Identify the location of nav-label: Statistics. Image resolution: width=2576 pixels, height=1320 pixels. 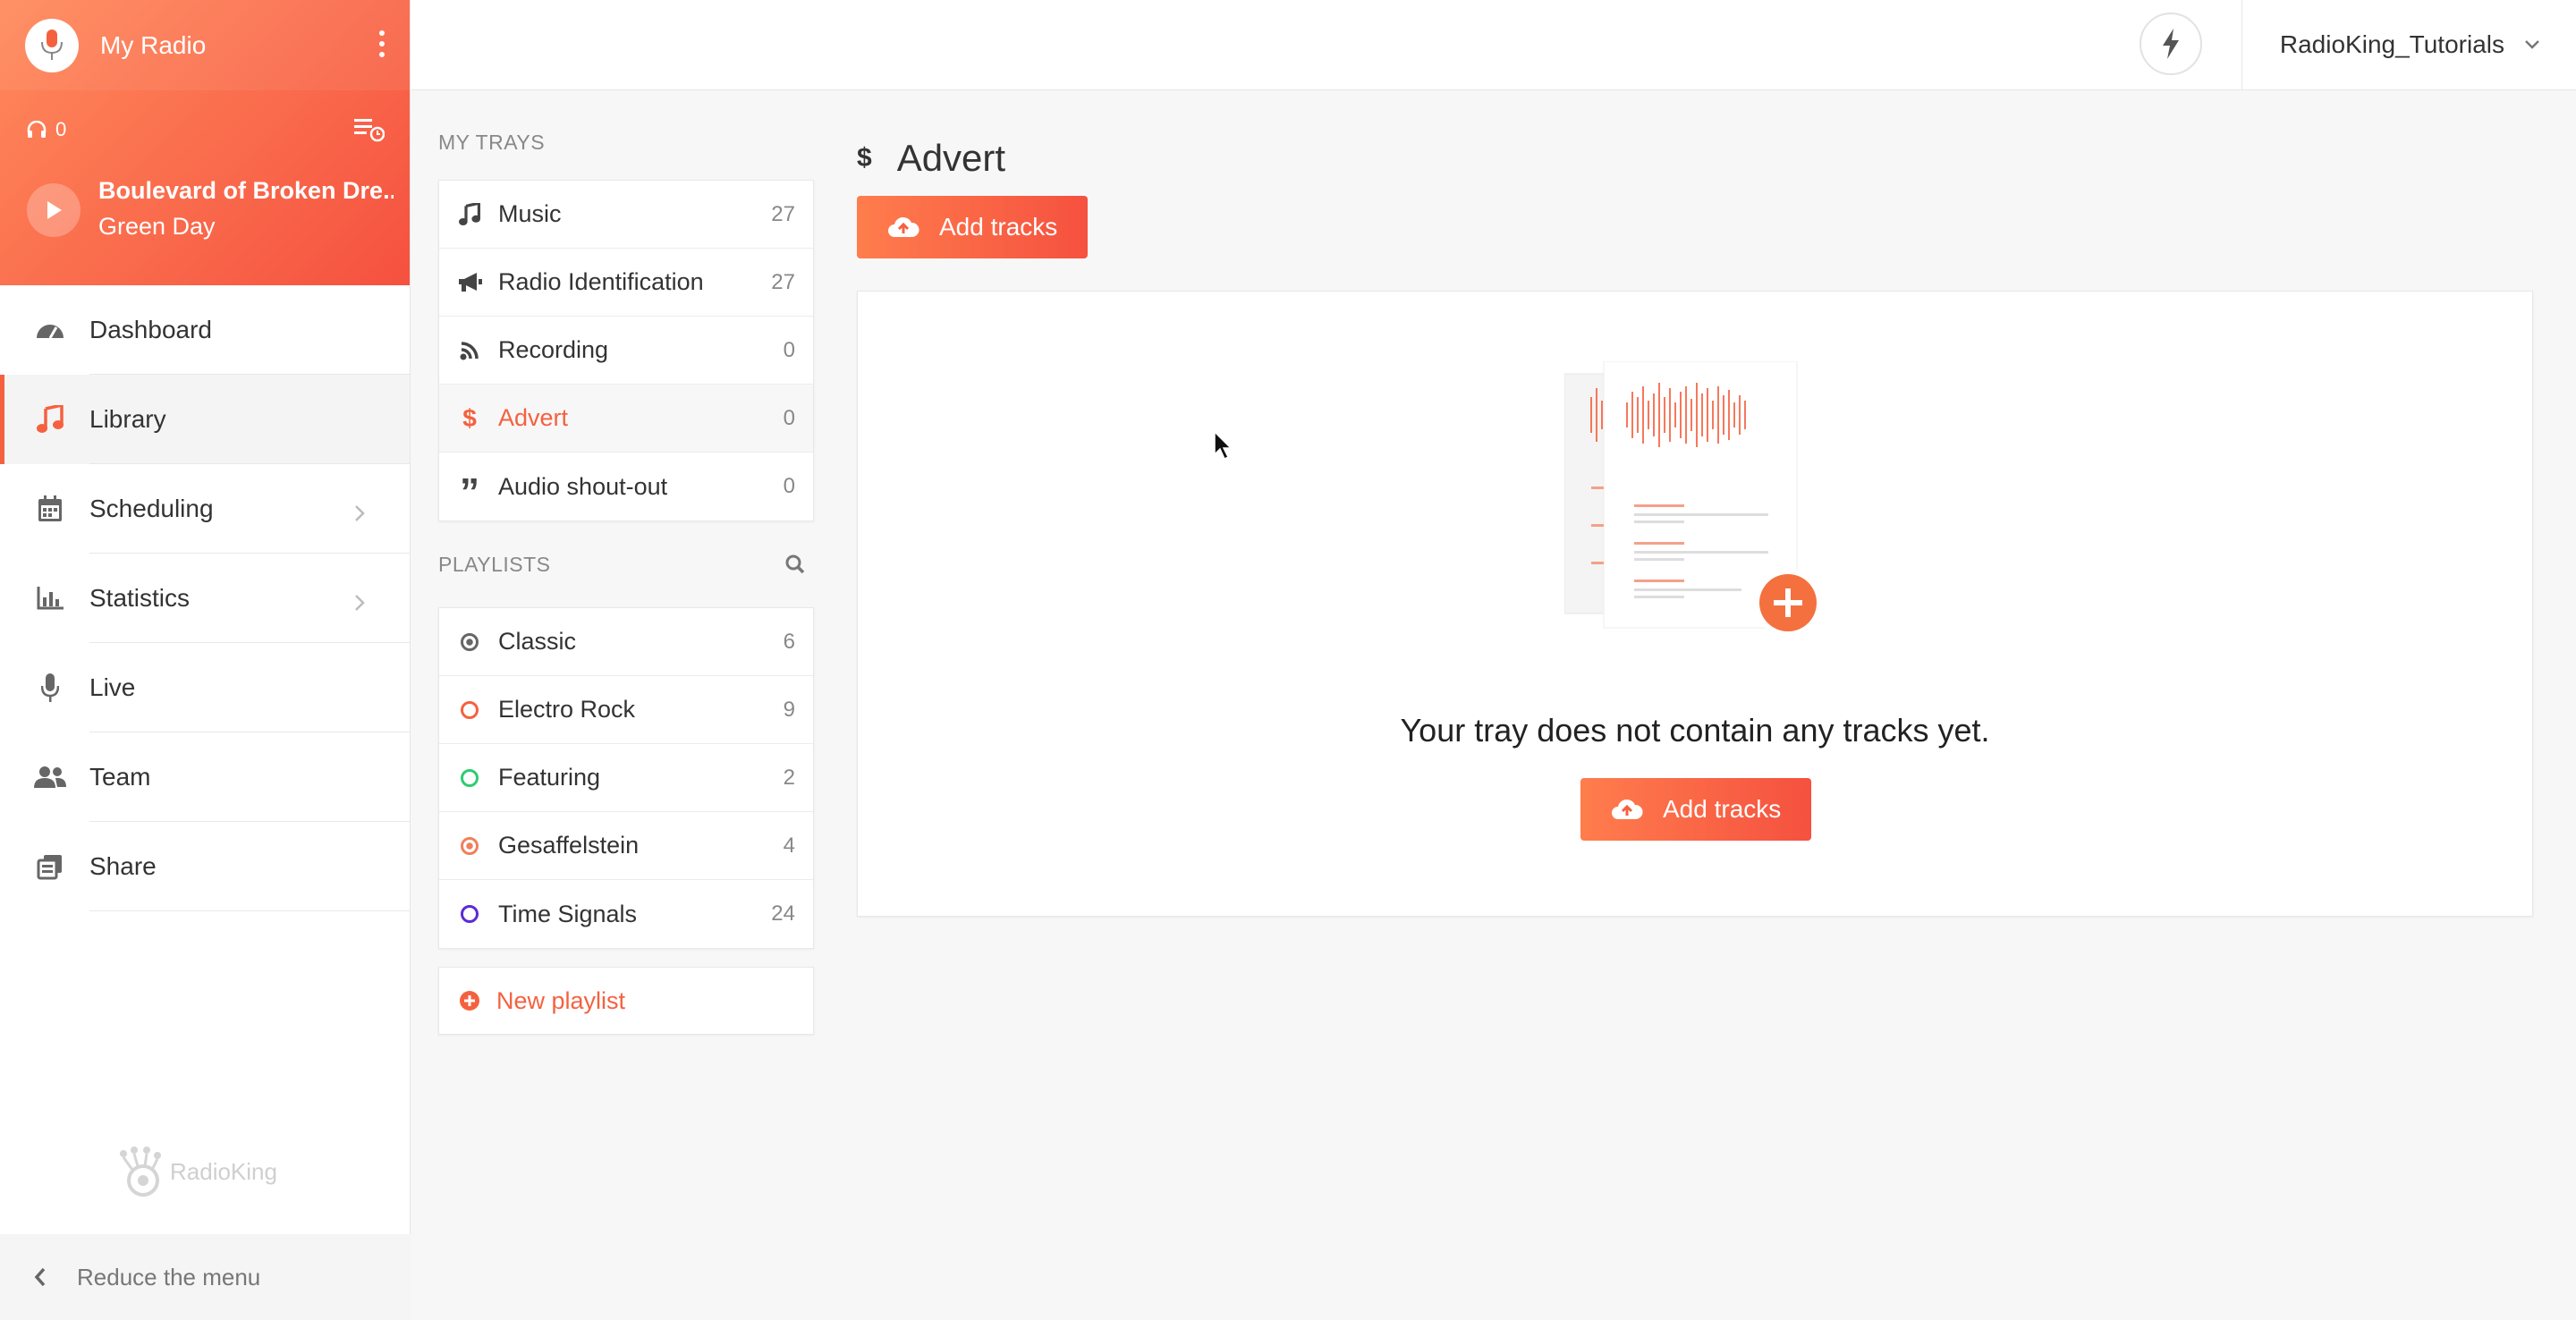
(140, 598).